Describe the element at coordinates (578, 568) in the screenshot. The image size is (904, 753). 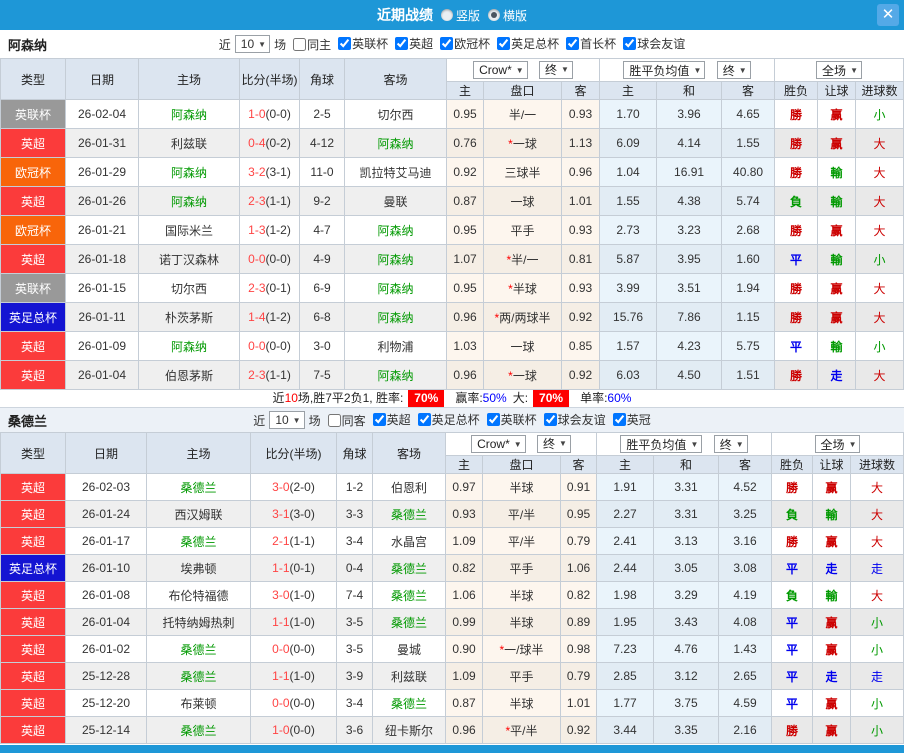
I see `odds-away: 1.06` at that location.